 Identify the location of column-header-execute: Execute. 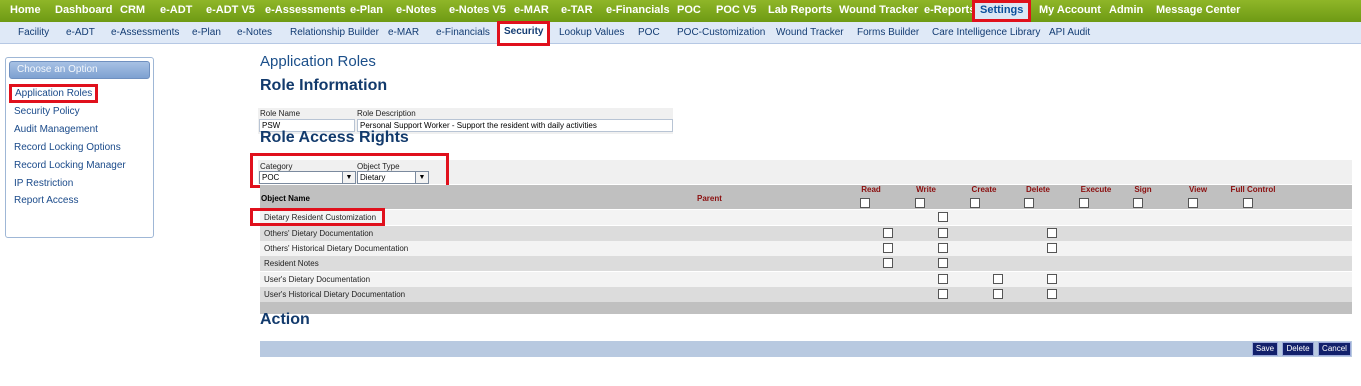
(1096, 189).